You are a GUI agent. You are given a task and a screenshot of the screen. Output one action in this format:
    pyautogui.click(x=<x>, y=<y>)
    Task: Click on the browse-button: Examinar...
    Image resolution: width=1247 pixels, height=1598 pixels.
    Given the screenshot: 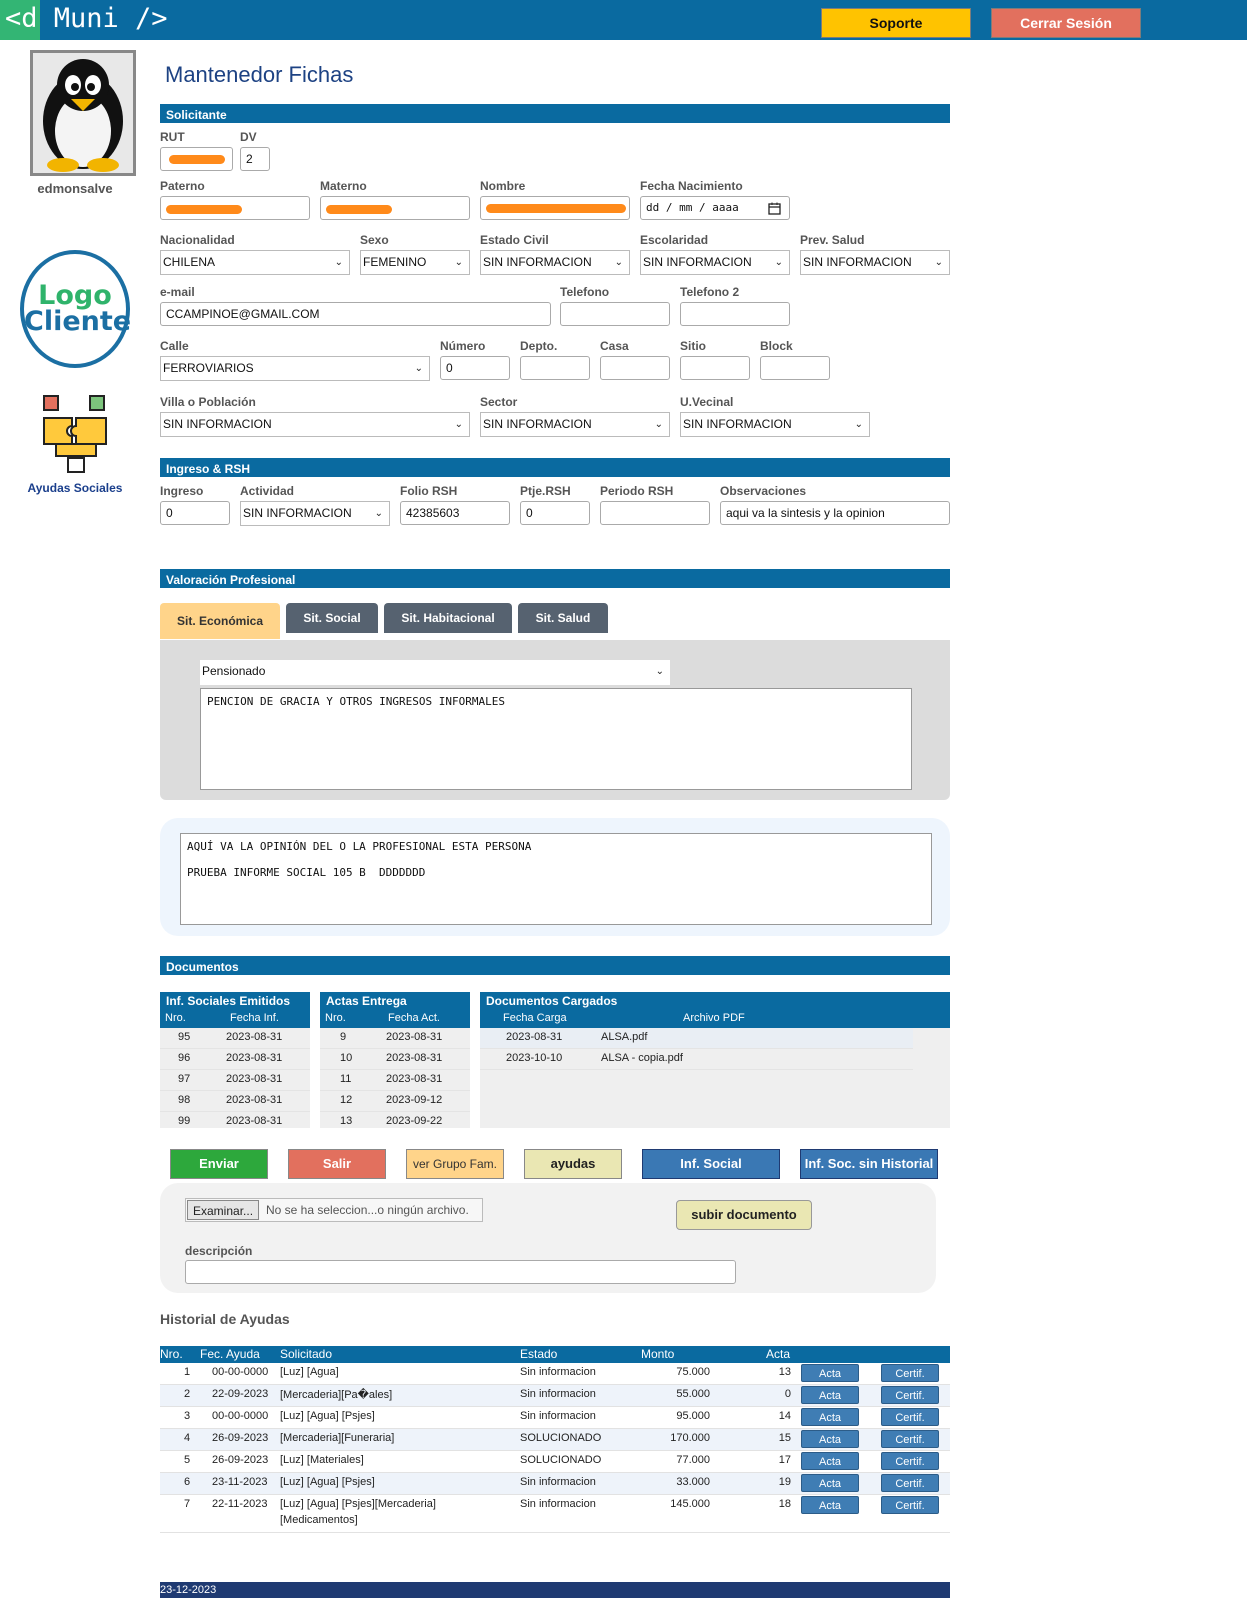 What is the action you would take?
    pyautogui.click(x=223, y=1210)
    